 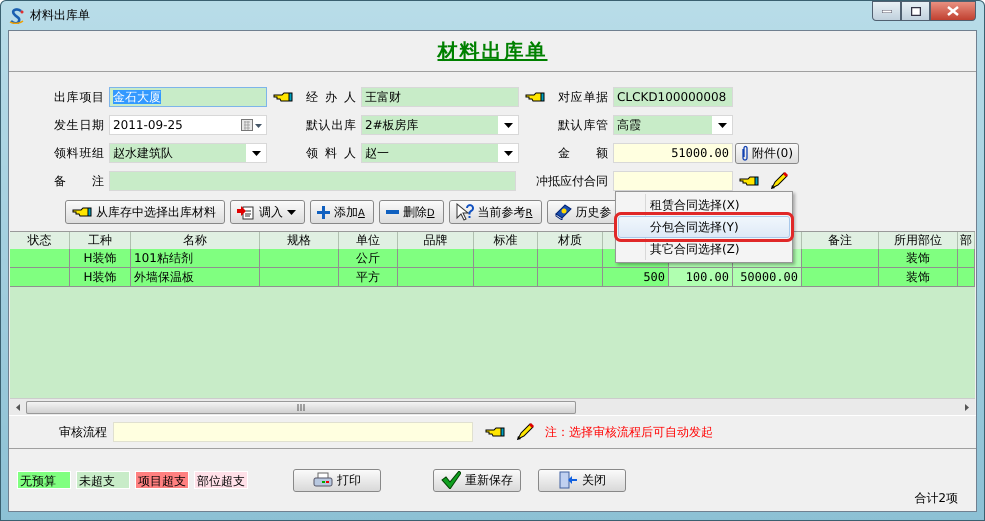 What do you see at coordinates (18, 407) in the screenshot?
I see `scroll-left-icon` at bounding box center [18, 407].